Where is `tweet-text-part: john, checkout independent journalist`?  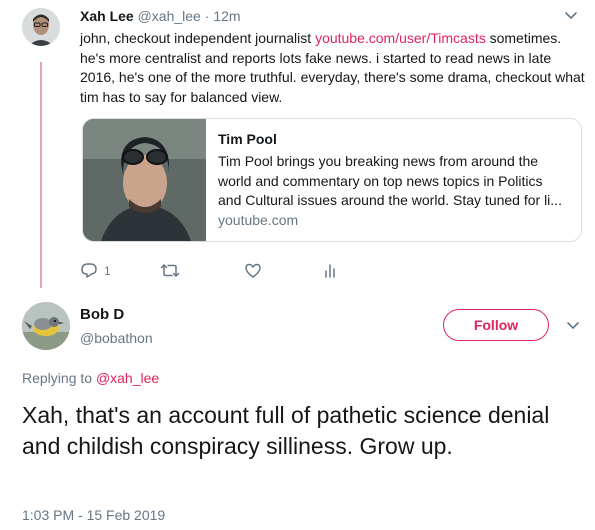
tweet-text-part: john, checkout independent journalist is located at coordinates (198, 38).